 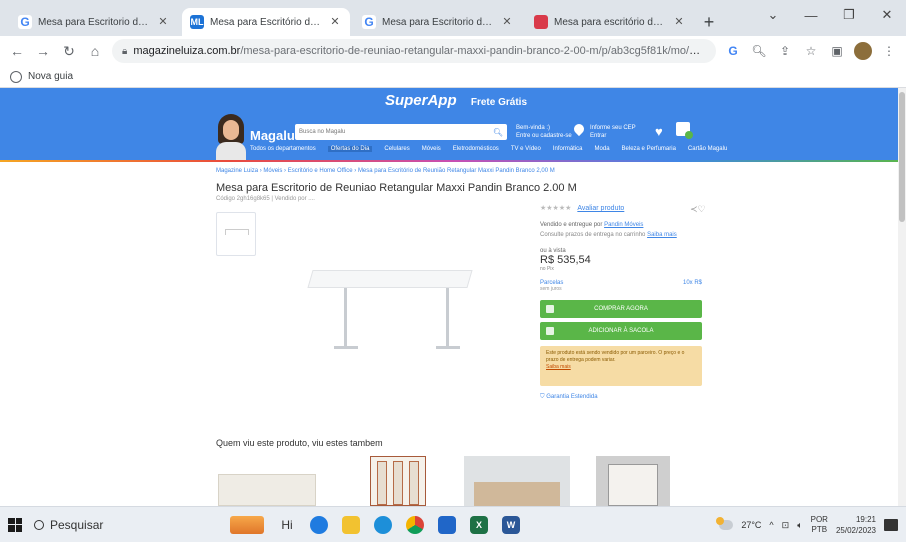 What do you see at coordinates (236, 234) in the screenshot?
I see `product-thumbnail` at bounding box center [236, 234].